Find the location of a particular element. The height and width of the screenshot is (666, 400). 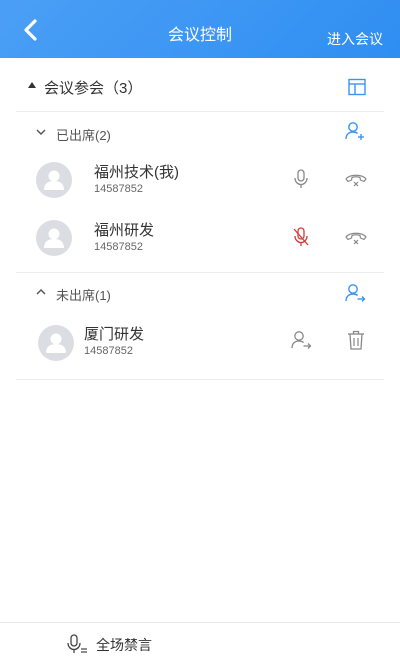

absent-group-header: 未出席(1) is located at coordinates (200, 294).